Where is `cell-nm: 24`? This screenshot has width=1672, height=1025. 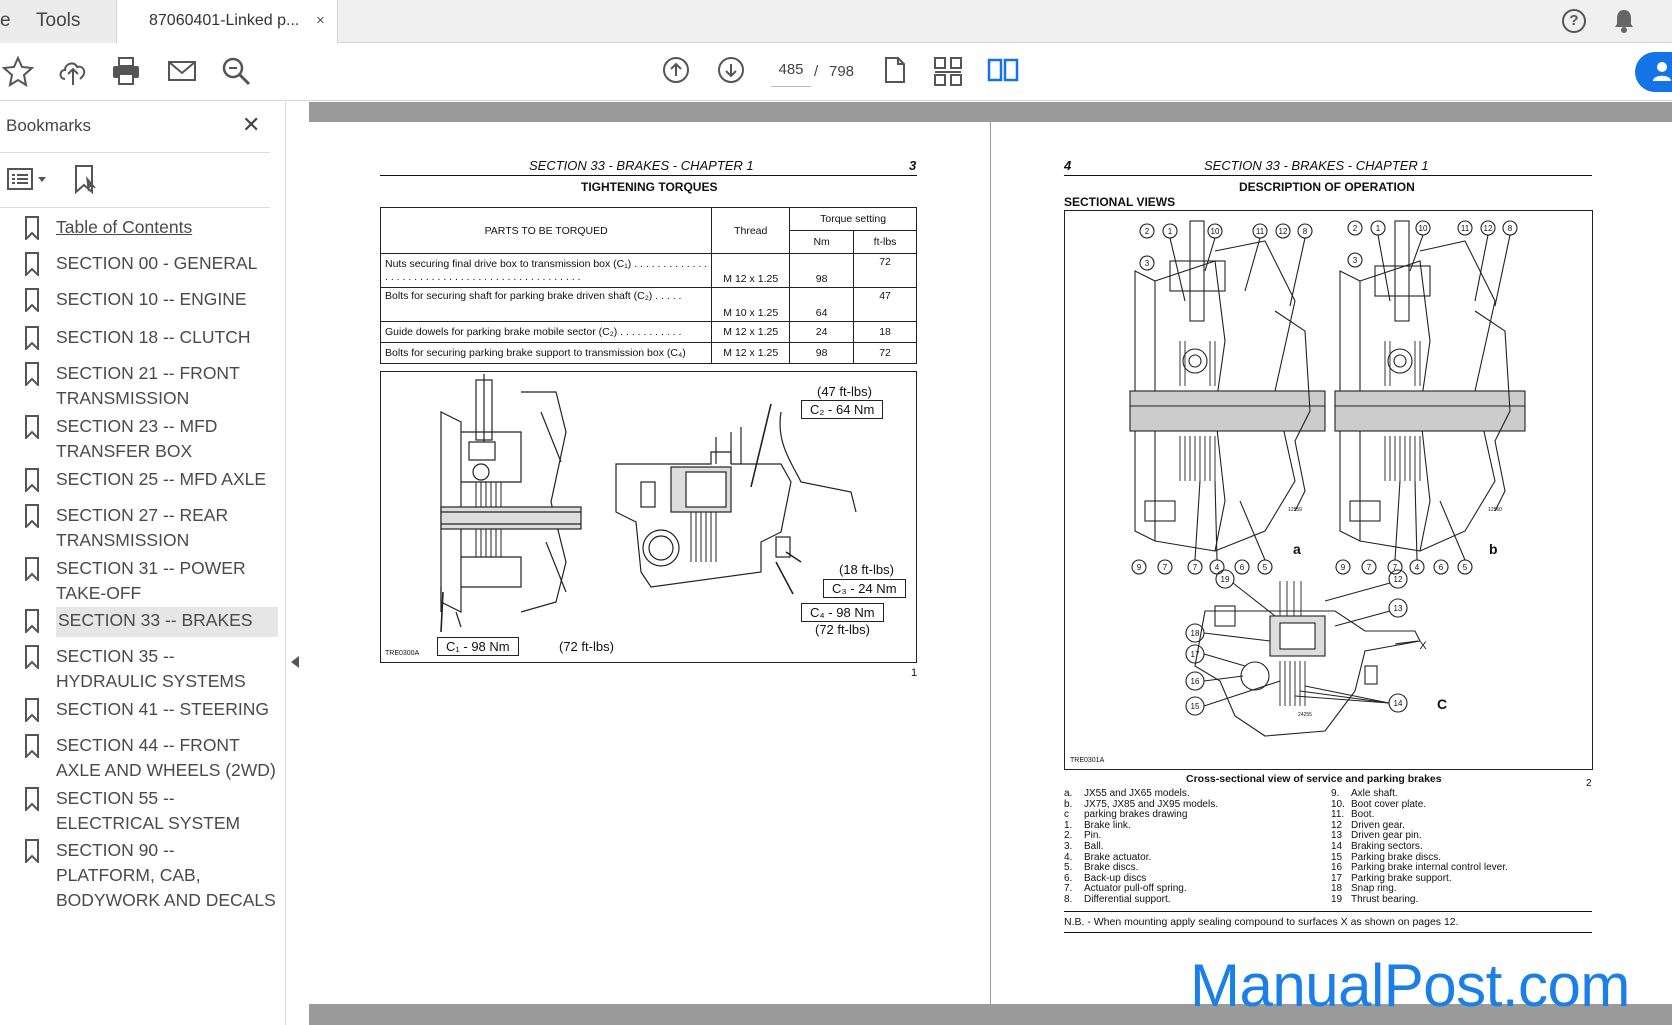 cell-nm: 24 is located at coordinates (822, 332).